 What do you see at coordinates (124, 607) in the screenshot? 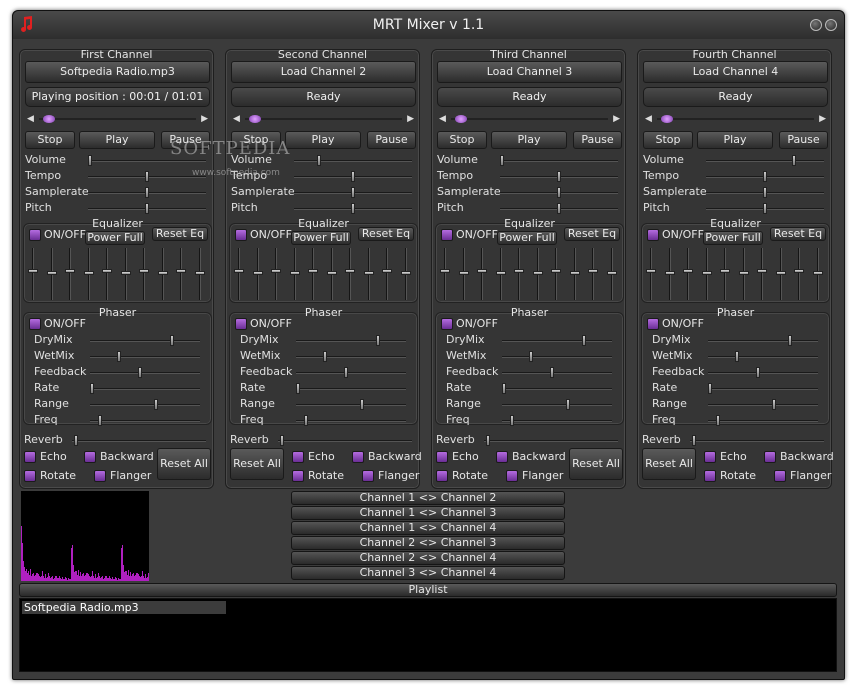
I see `playlist-item: Softpedia Radio.mp3` at bounding box center [124, 607].